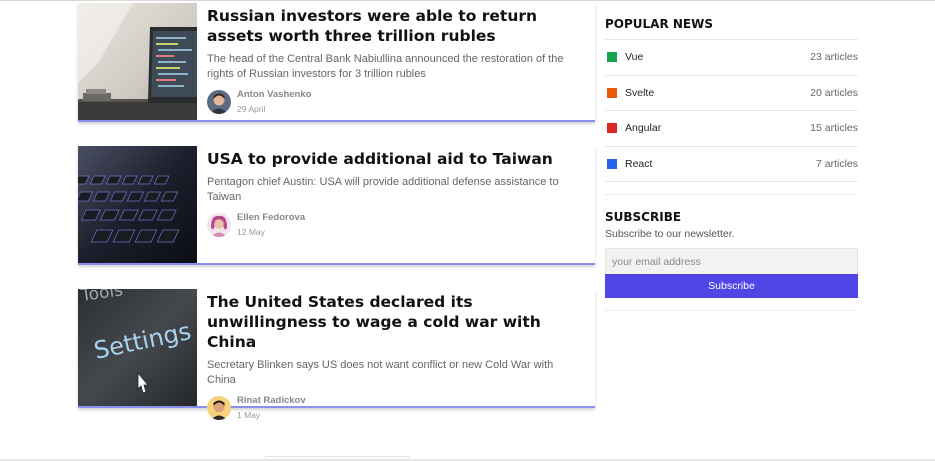 The height and width of the screenshot is (461, 935). Describe the element at coordinates (396, 225) in the screenshot. I see `article-meta: Ellen Fedorova 12 May` at that location.